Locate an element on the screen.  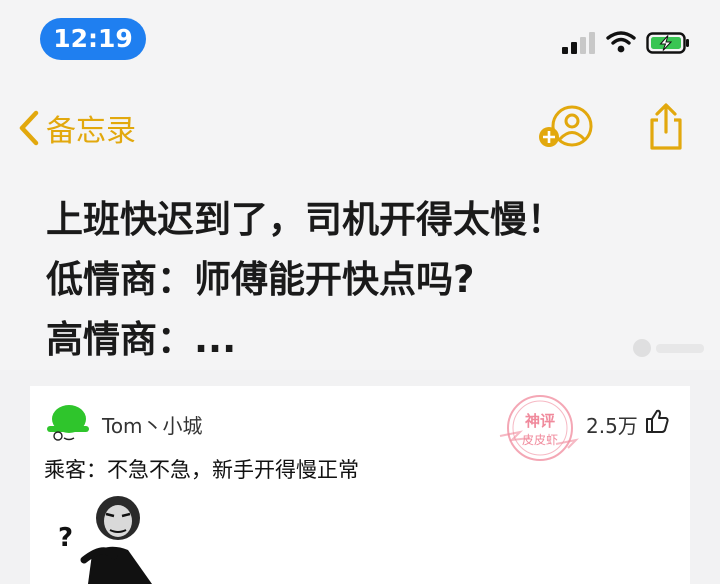
comment-username: Tom丶小城 is located at coordinates (152, 424).